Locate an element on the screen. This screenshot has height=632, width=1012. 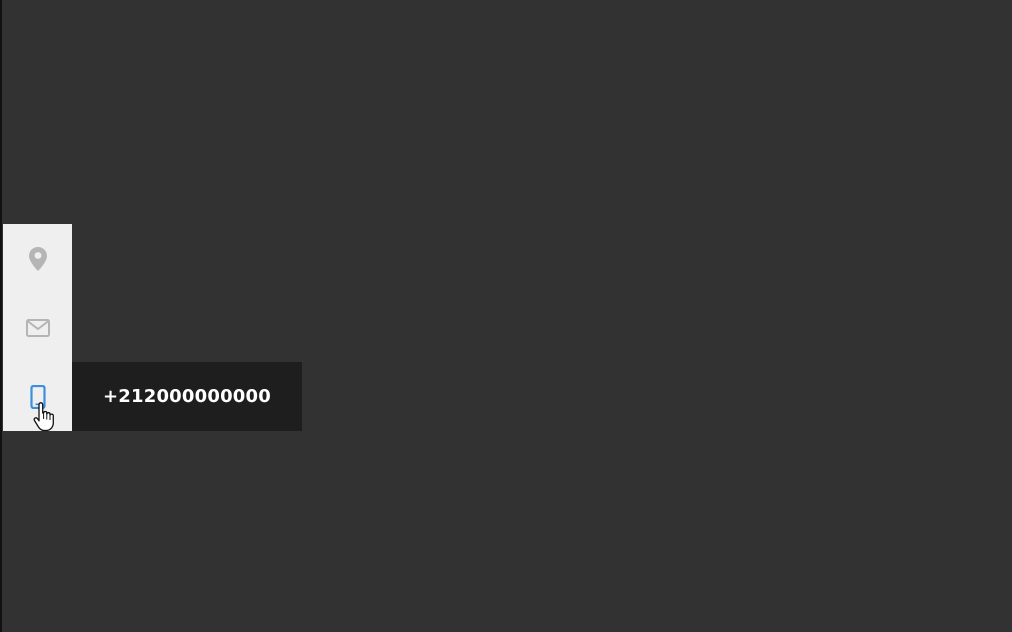
contact-sidebar is located at coordinates (37, 327).